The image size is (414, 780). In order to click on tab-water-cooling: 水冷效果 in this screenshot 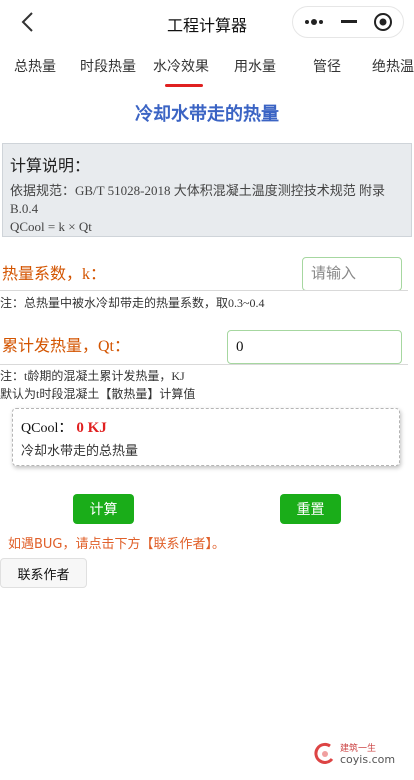, I will do `click(181, 66)`.